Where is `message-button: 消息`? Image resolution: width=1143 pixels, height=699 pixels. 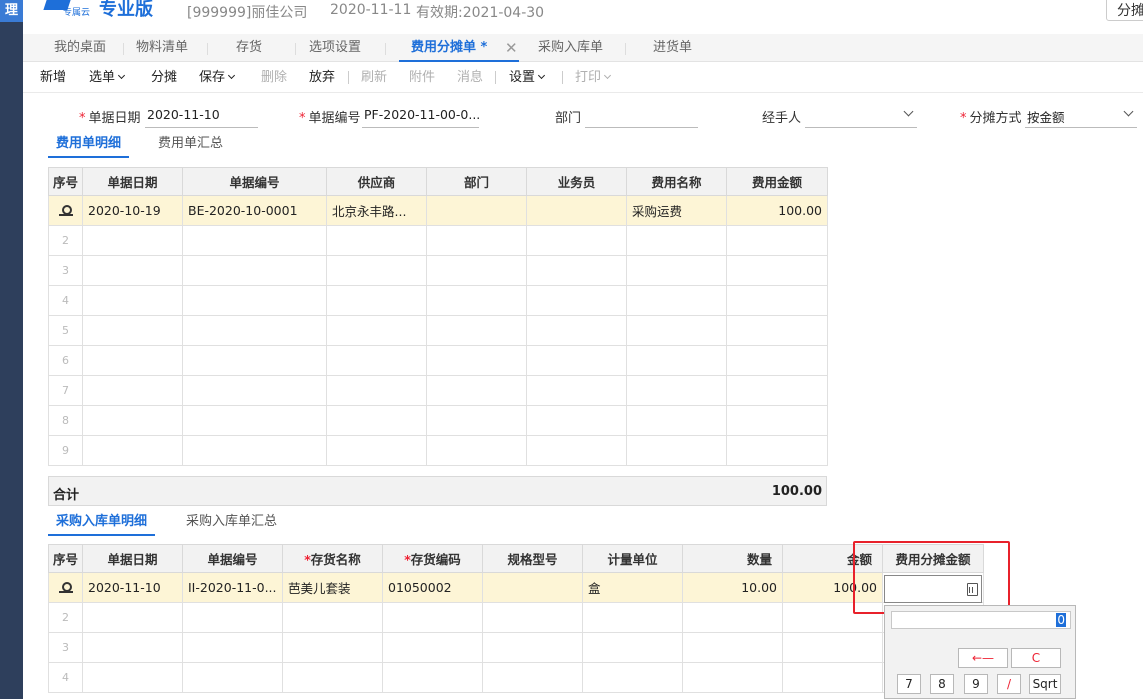 message-button: 消息 is located at coordinates (470, 77).